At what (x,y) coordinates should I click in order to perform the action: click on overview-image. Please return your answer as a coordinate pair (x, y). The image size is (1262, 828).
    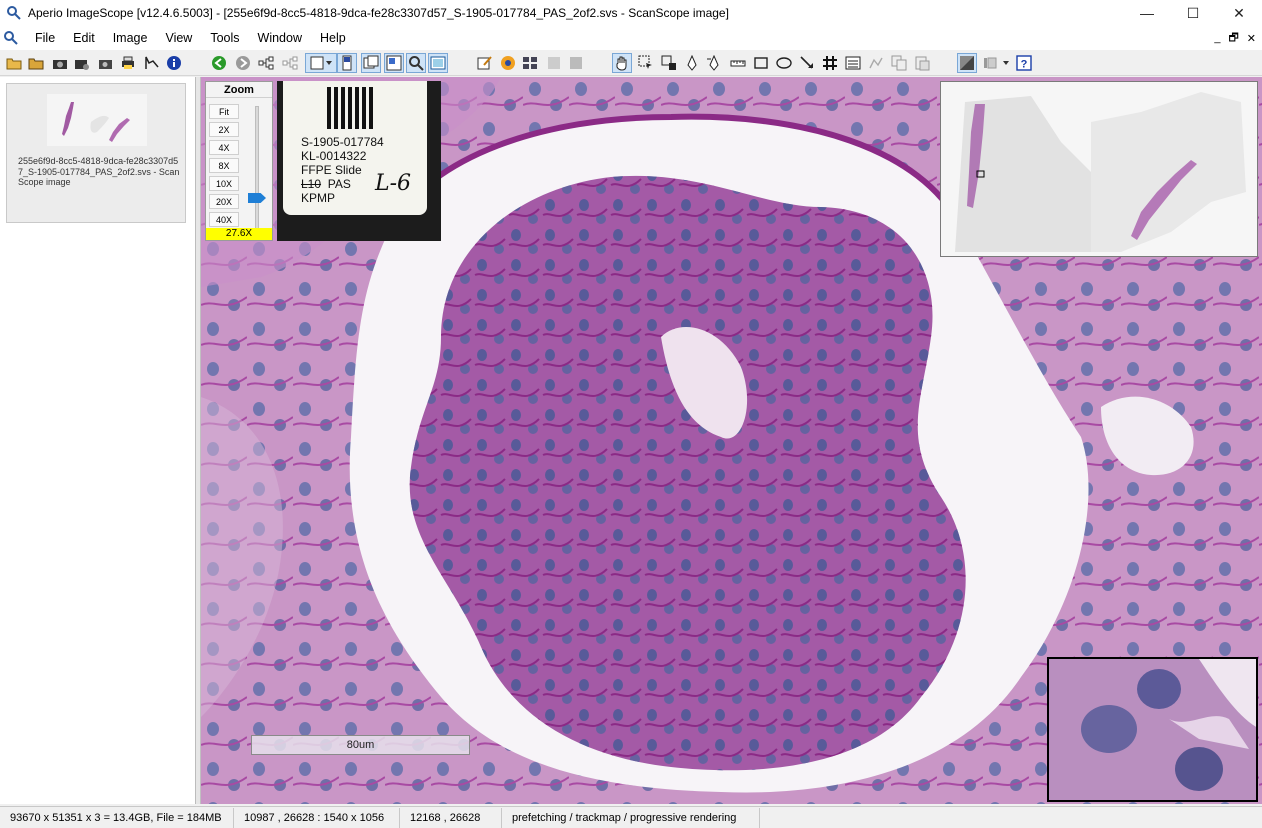
    Looking at the image, I should click on (1099, 169).